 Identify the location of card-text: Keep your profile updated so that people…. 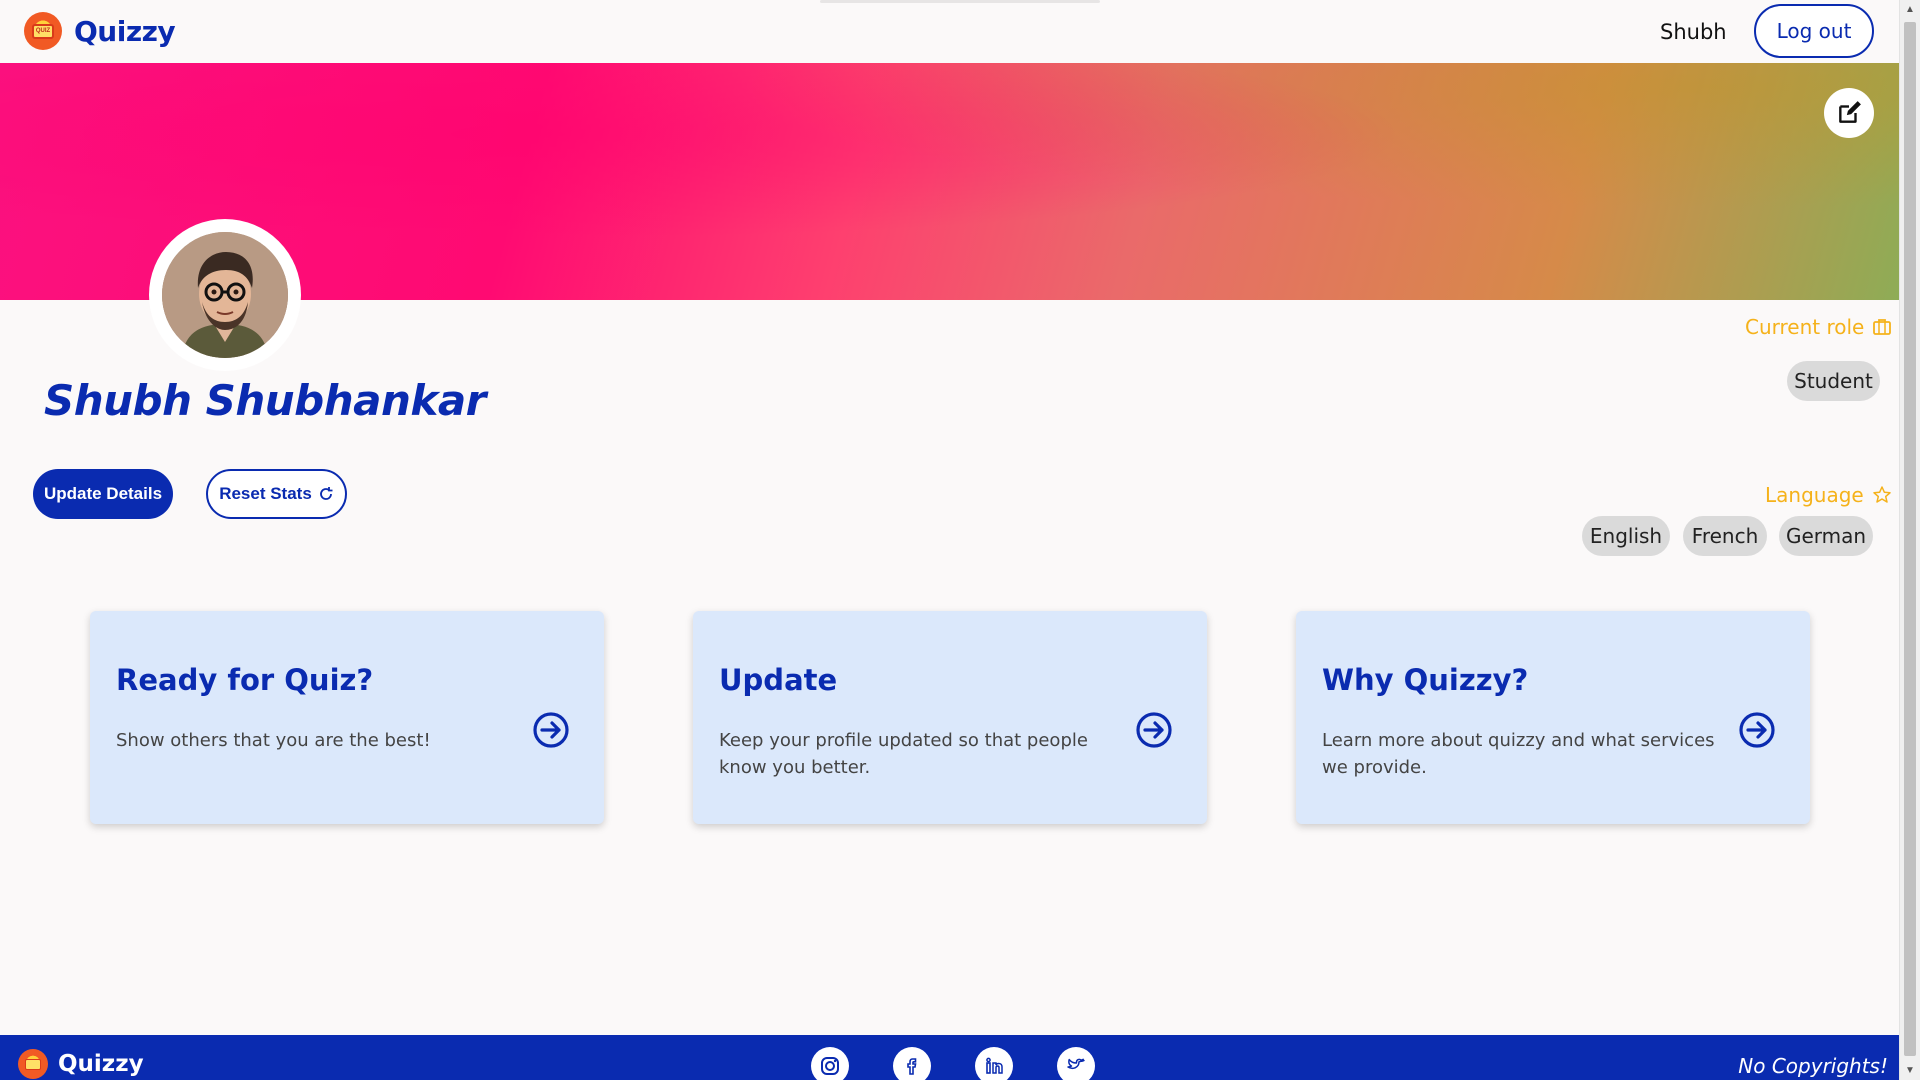
(903, 754).